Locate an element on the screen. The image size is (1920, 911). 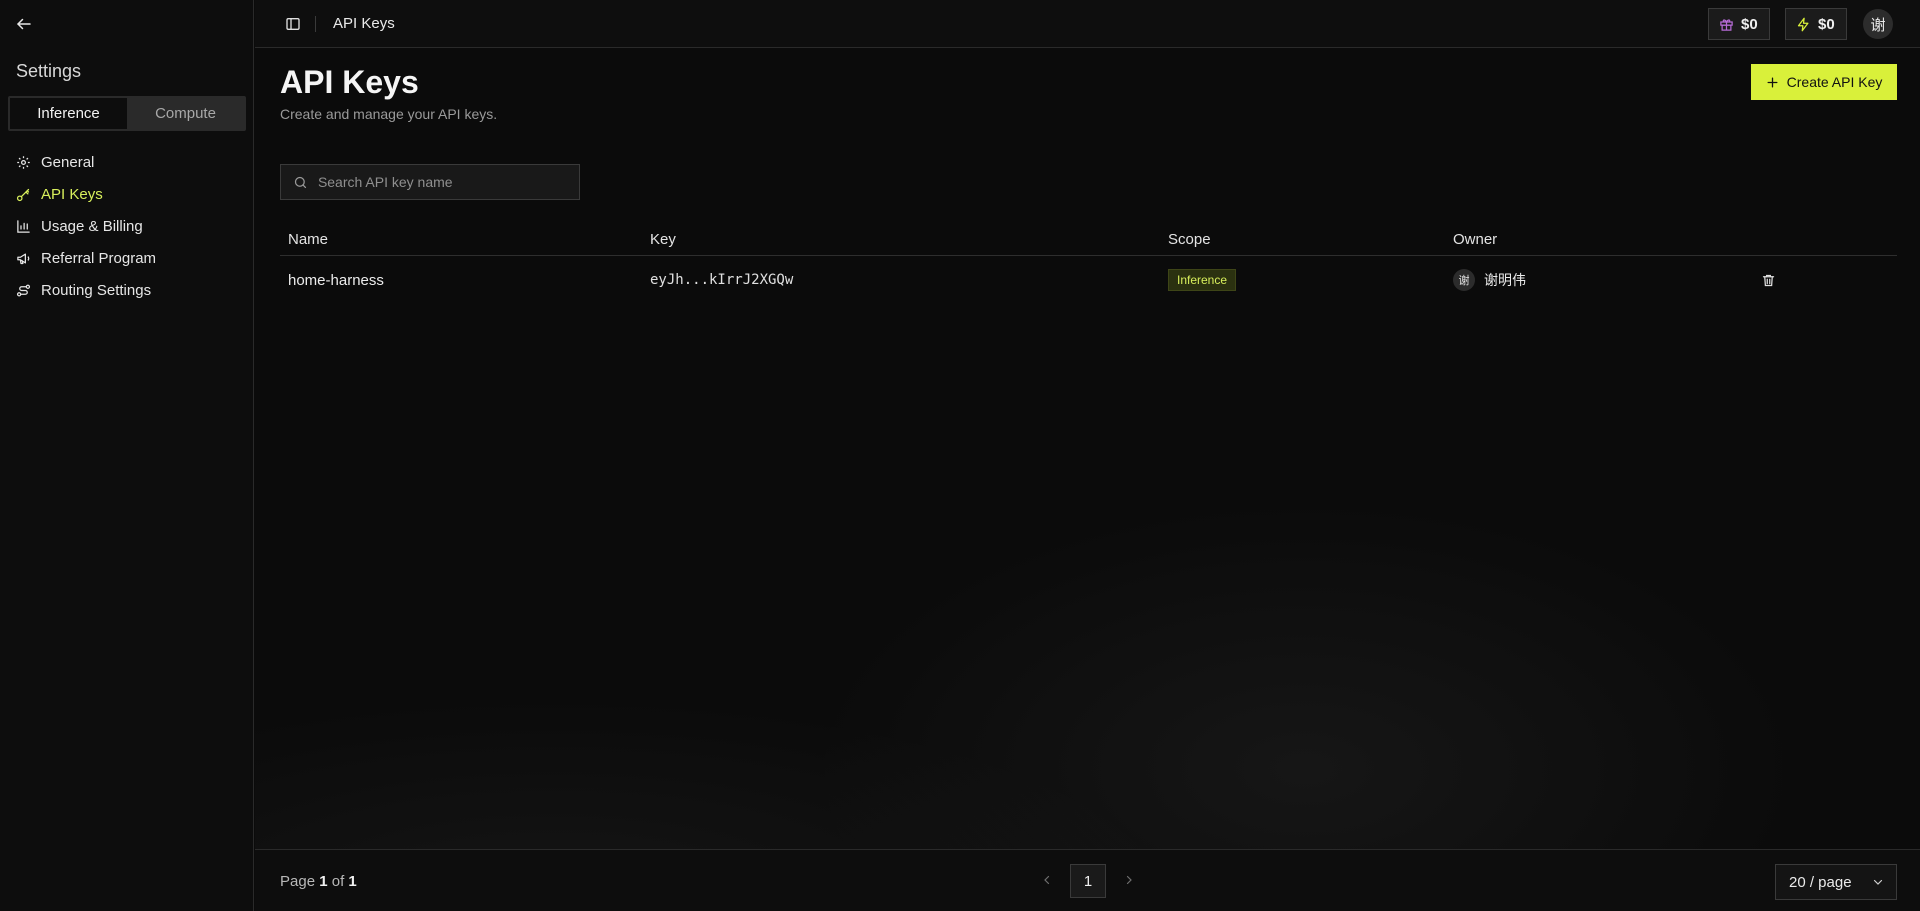
next-page-button is located at coordinates (1129, 880).